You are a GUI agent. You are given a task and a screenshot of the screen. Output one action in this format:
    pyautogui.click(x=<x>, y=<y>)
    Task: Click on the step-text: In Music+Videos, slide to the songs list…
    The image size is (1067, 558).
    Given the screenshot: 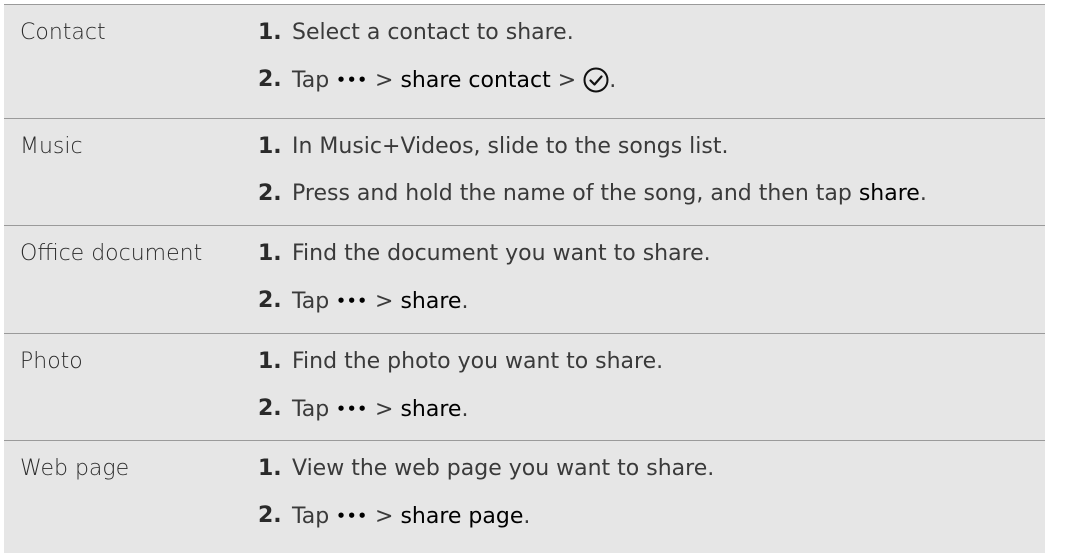 What is the action you would take?
    pyautogui.click(x=510, y=146)
    